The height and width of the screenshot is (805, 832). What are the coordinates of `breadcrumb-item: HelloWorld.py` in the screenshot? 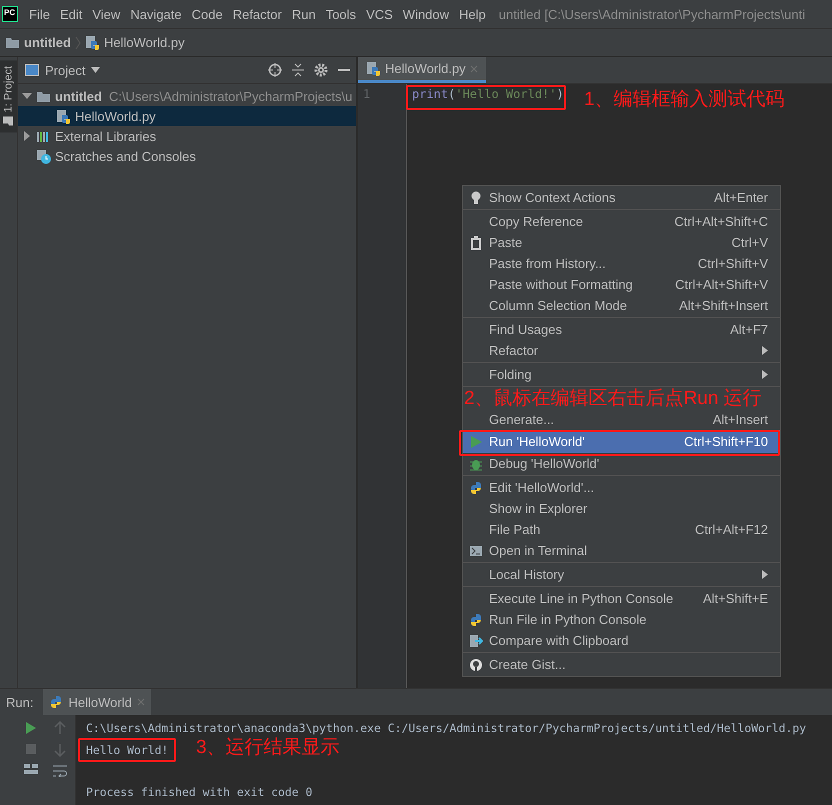 It's located at (144, 42).